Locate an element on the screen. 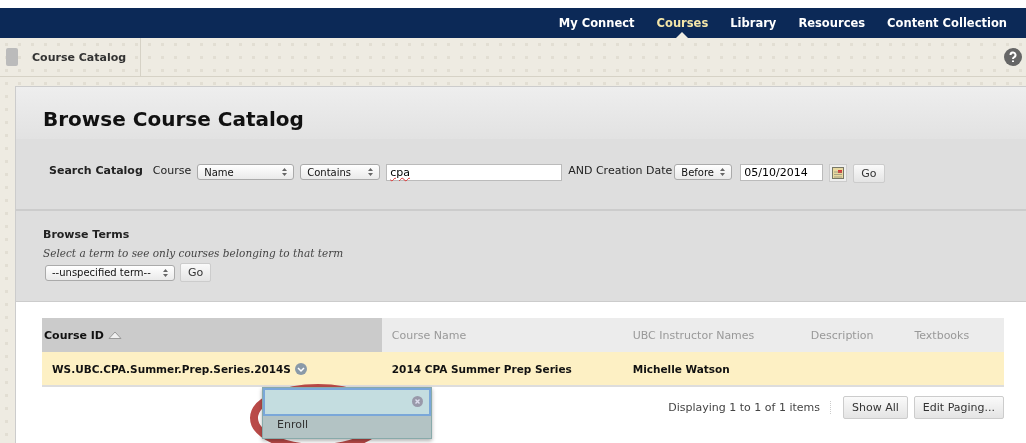 This screenshot has height=443, width=1026. menu-item: Enroll is located at coordinates (293, 424).